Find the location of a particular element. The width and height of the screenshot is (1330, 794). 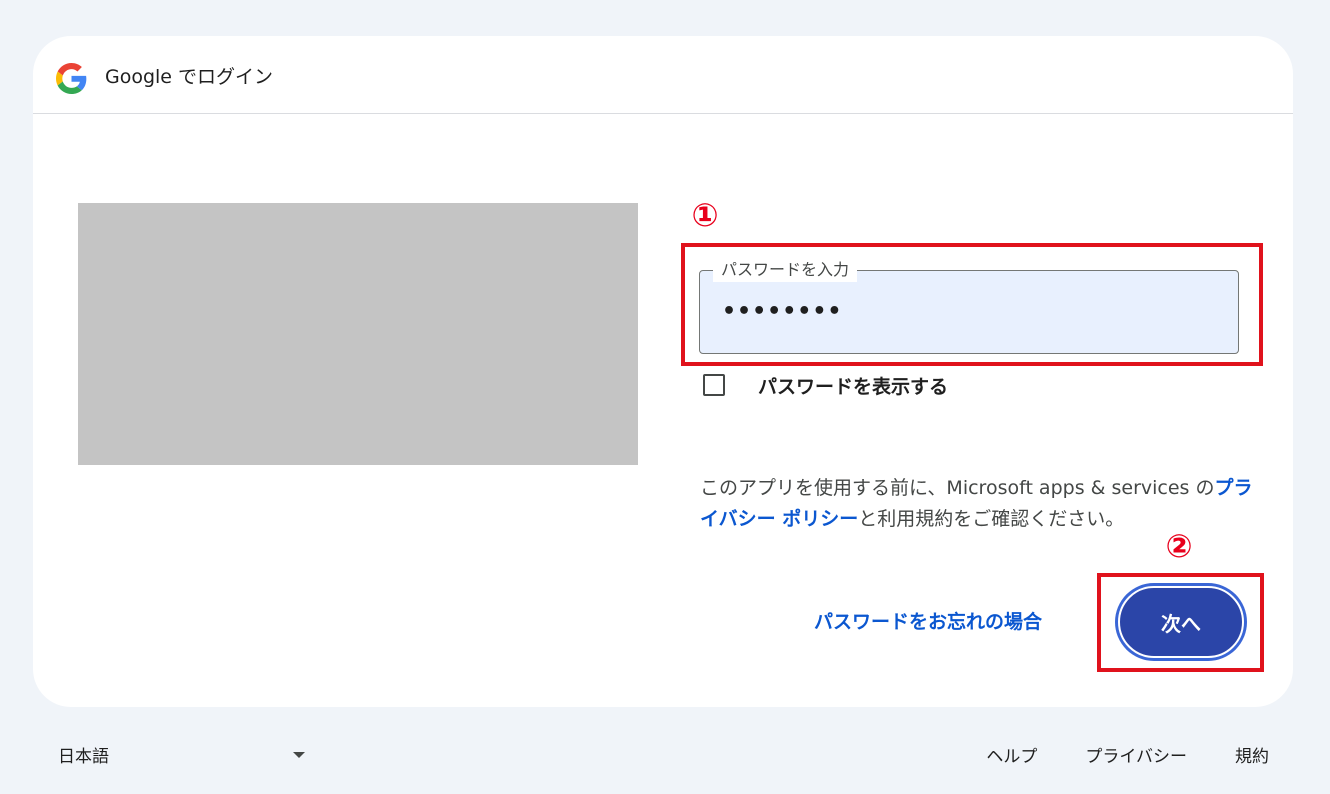

footer-links: ヘルプ プライバシー 規約 is located at coordinates (1103, 754).